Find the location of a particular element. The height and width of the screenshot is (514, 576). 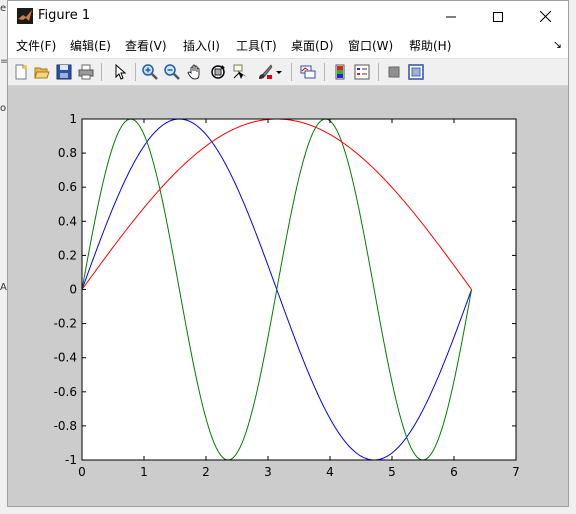

menu-help: 帮助(H) is located at coordinates (430, 45).